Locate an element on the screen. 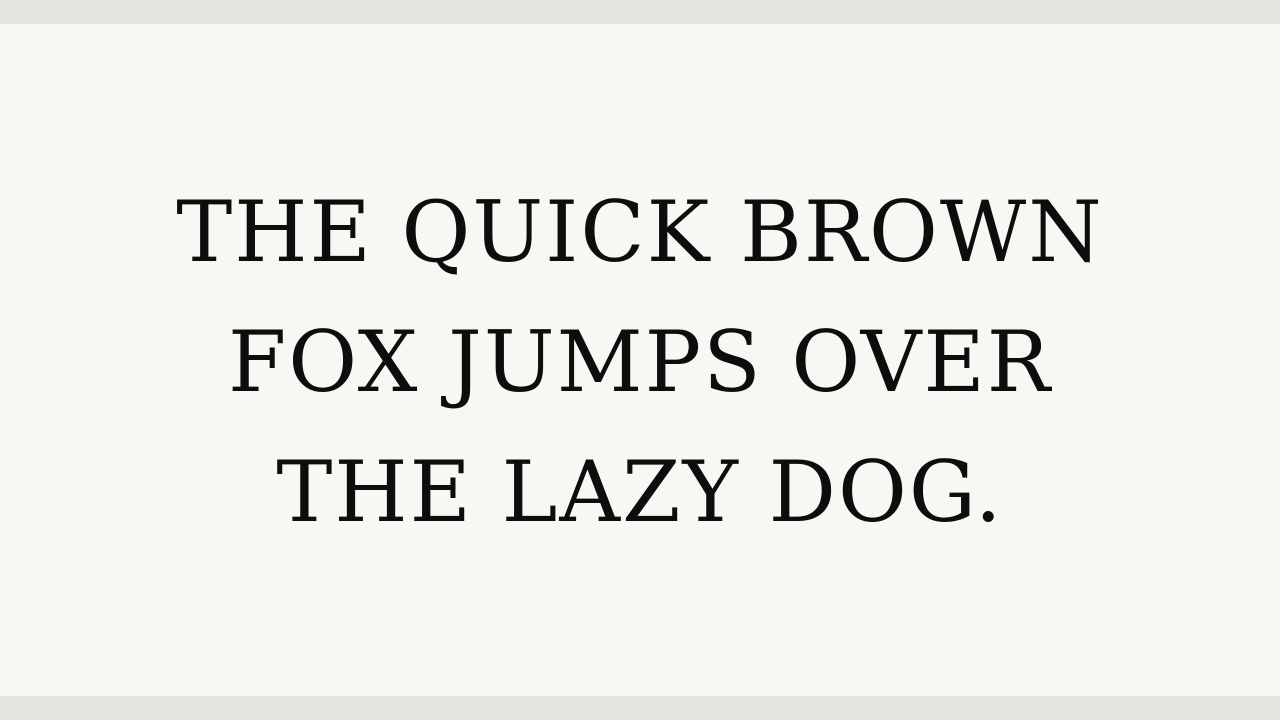 The width and height of the screenshot is (1280, 720). specimen-line-2: FOX JUMPS OVER is located at coordinates (640, 362).